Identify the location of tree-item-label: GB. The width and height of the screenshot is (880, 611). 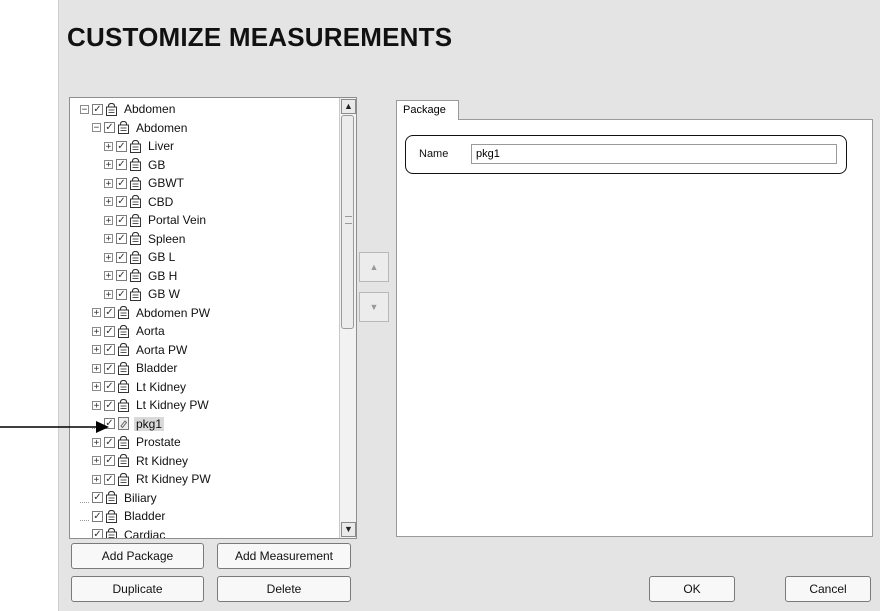
(157, 164).